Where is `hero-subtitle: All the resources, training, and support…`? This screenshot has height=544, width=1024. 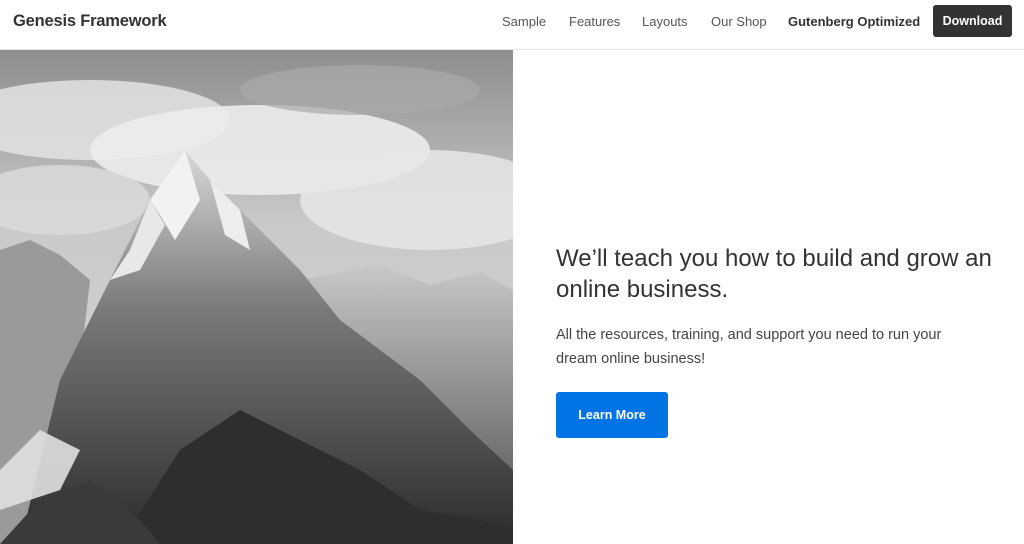
hero-subtitle: All the resources, training, and support… is located at coordinates (749, 347).